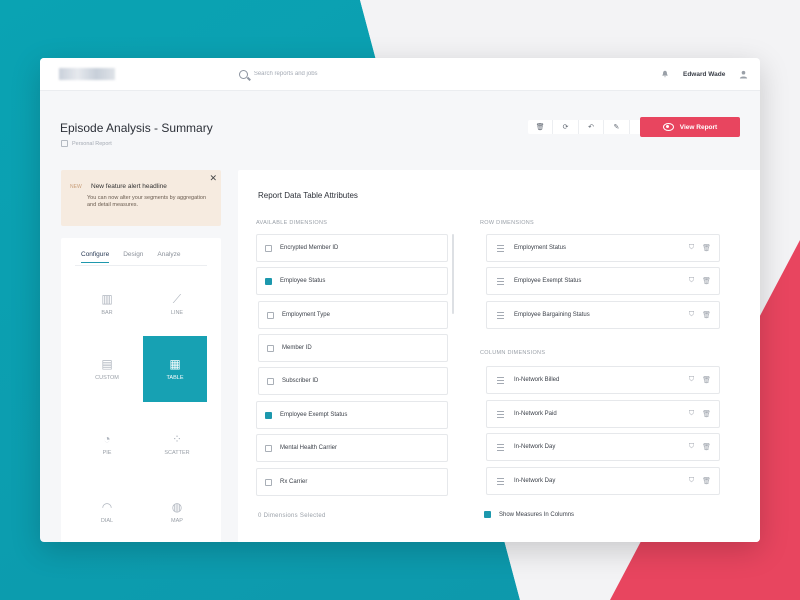 The width and height of the screenshot is (800, 600). What do you see at coordinates (535, 414) in the screenshot?
I see `dimension-label: In-Network Paid` at bounding box center [535, 414].